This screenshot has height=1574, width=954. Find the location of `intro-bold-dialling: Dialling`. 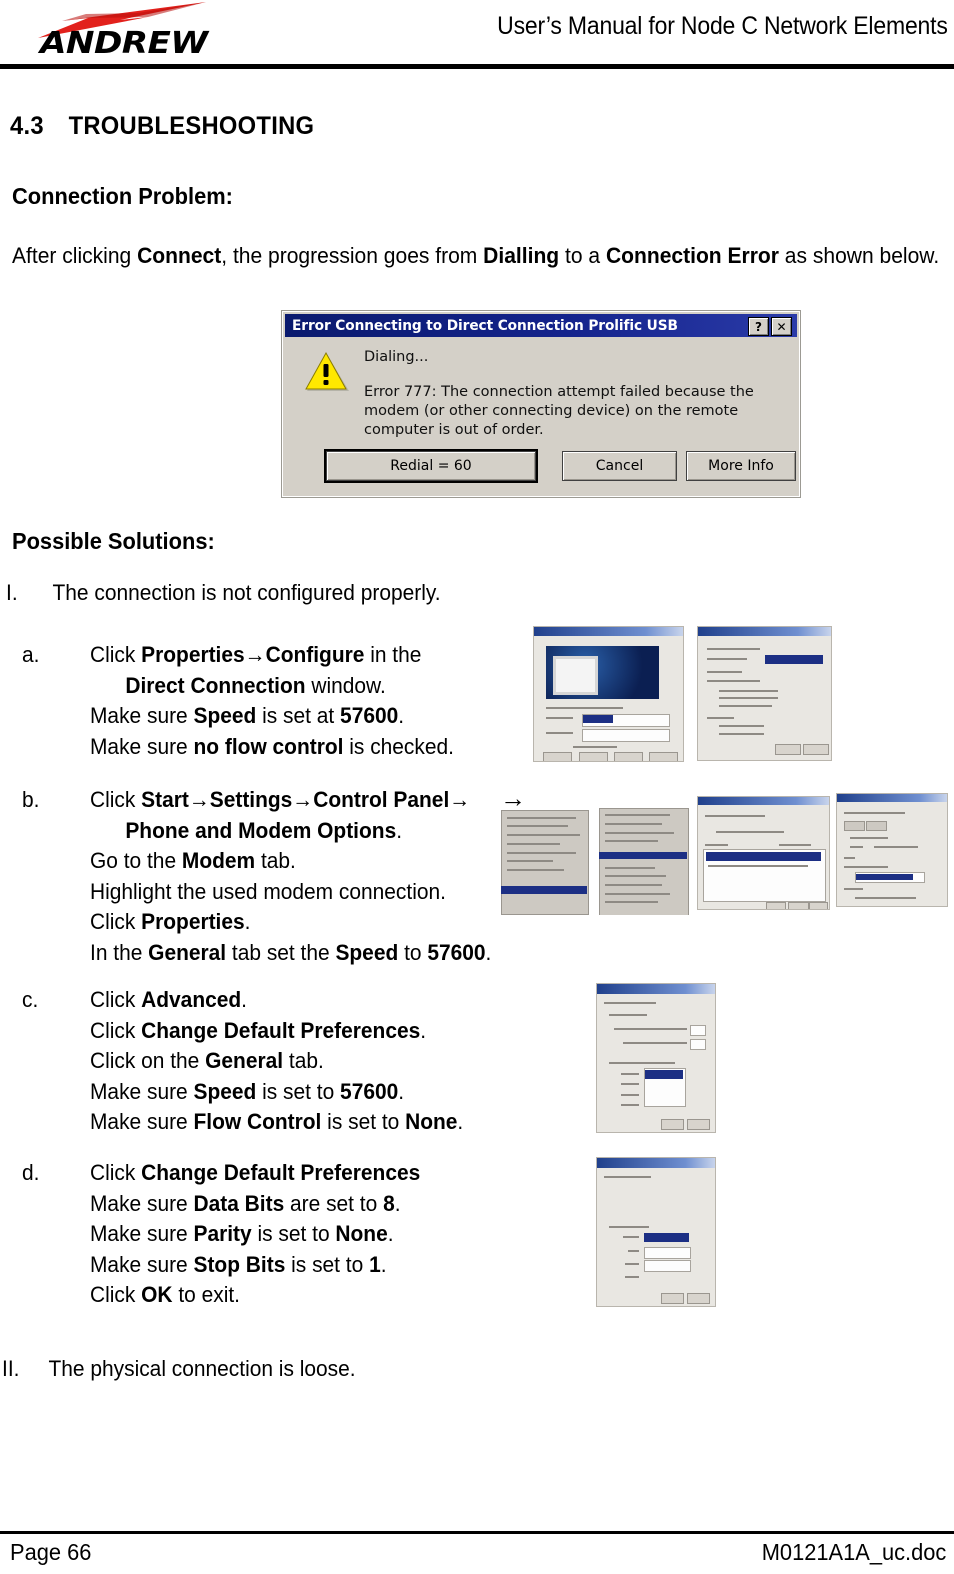

intro-bold-dialling: Dialling is located at coordinates (521, 255).